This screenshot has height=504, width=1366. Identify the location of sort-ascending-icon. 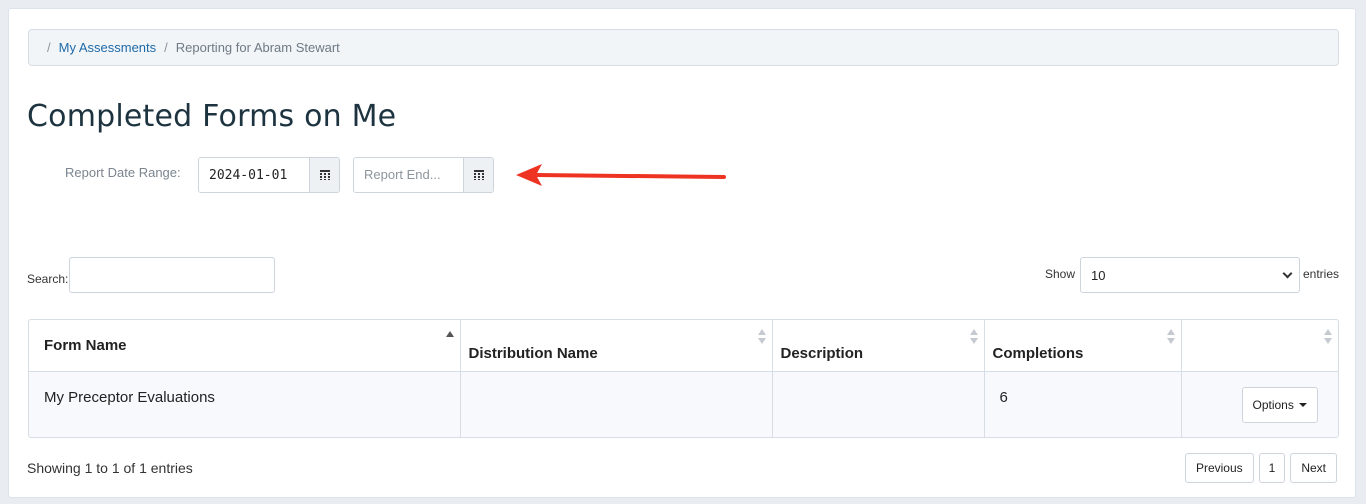
(449, 337).